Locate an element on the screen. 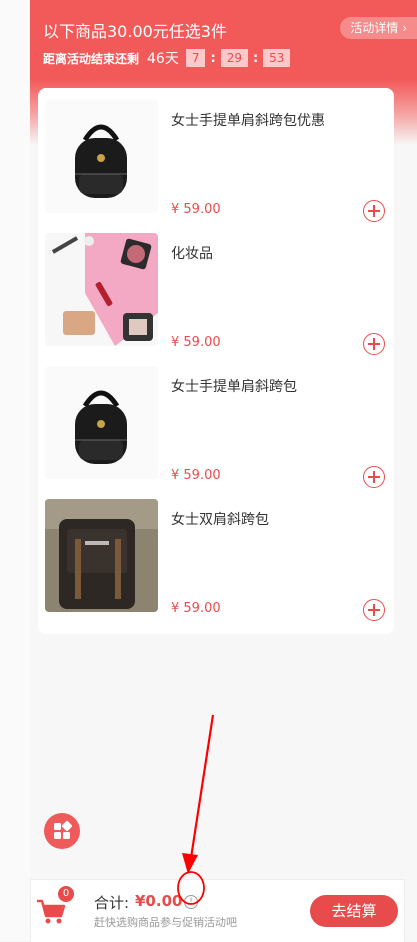  product-image-brown-backpack is located at coordinates (101, 555).